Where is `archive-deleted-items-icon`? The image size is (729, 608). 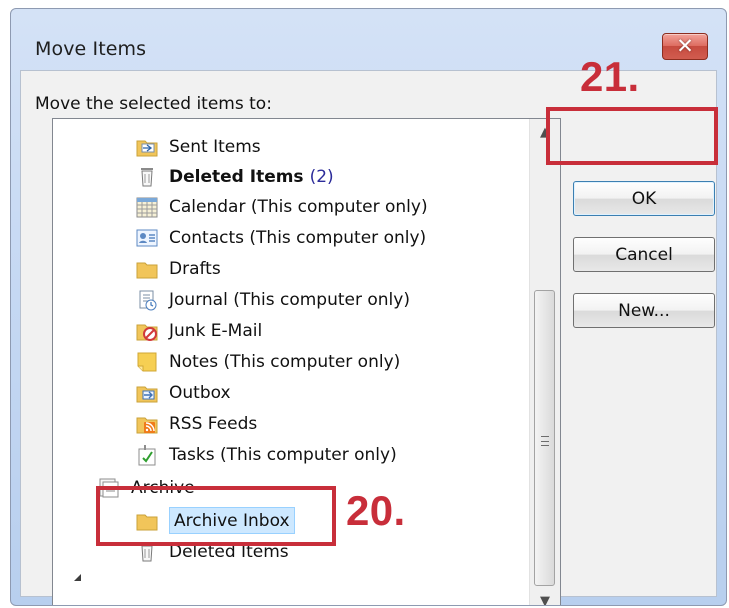
archive-deleted-items-icon is located at coordinates (147, 552).